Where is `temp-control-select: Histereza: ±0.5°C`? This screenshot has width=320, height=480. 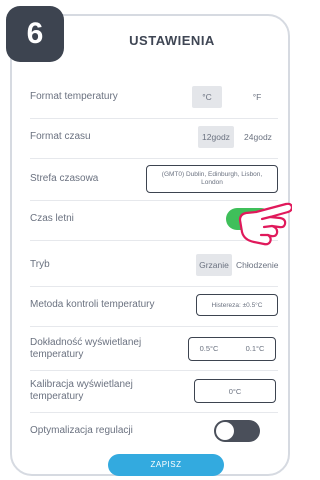
temp-control-select: Histereza: ±0.5°C is located at coordinates (237, 305).